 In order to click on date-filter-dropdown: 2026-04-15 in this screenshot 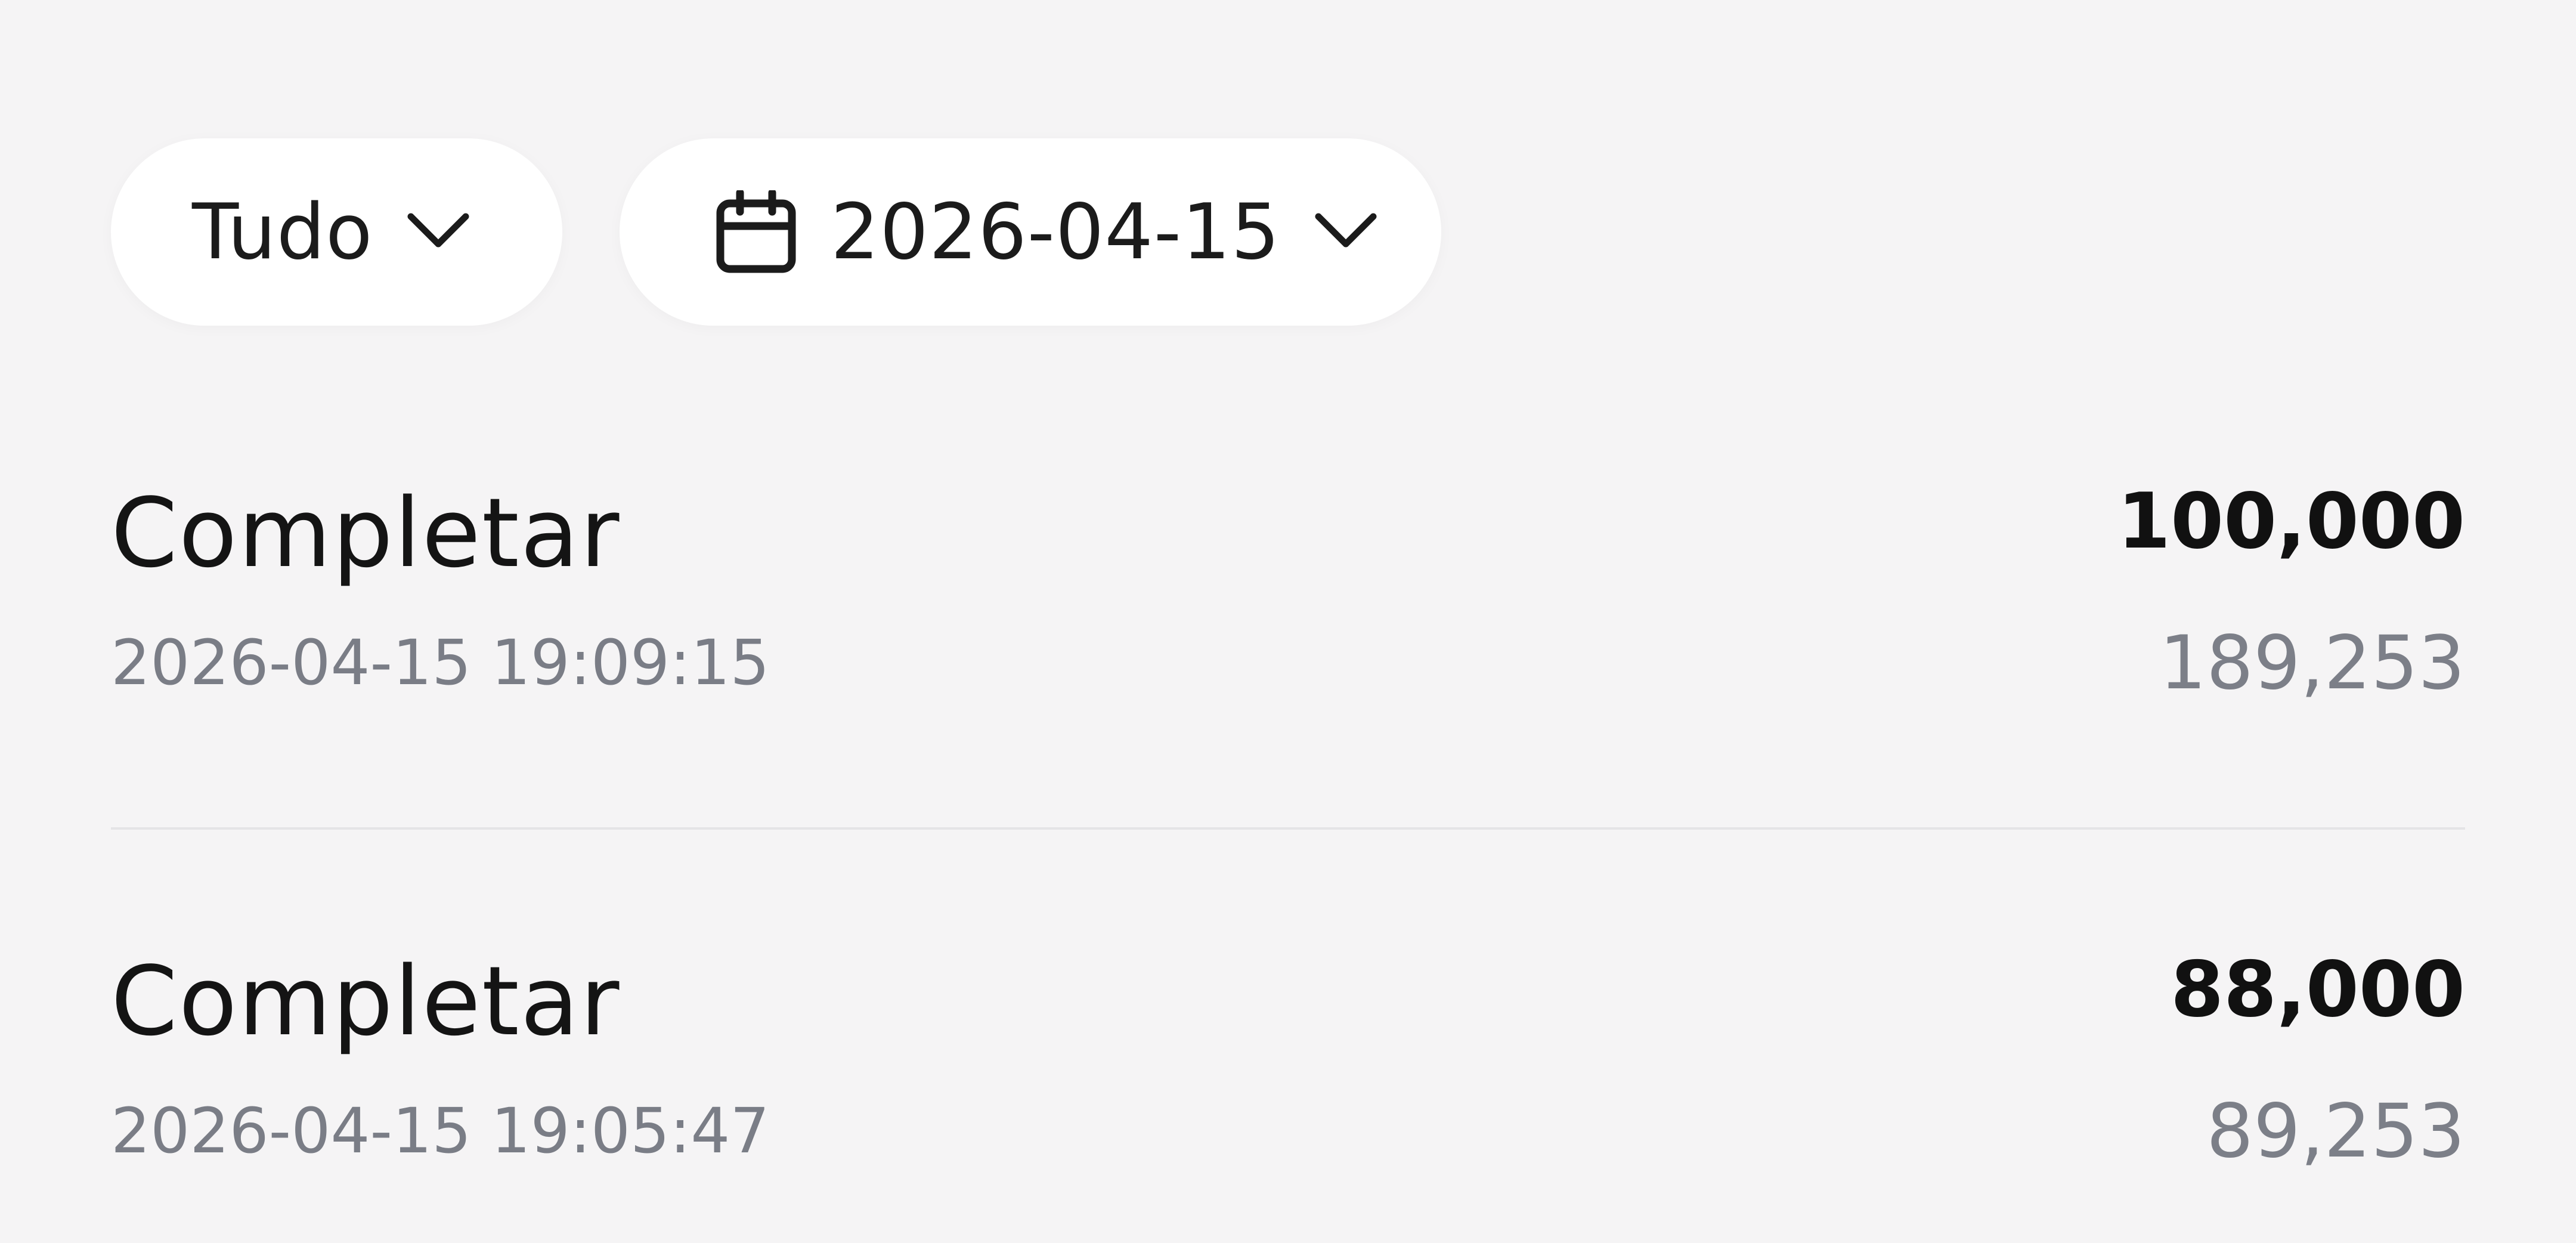, I will do `click(1030, 232)`.